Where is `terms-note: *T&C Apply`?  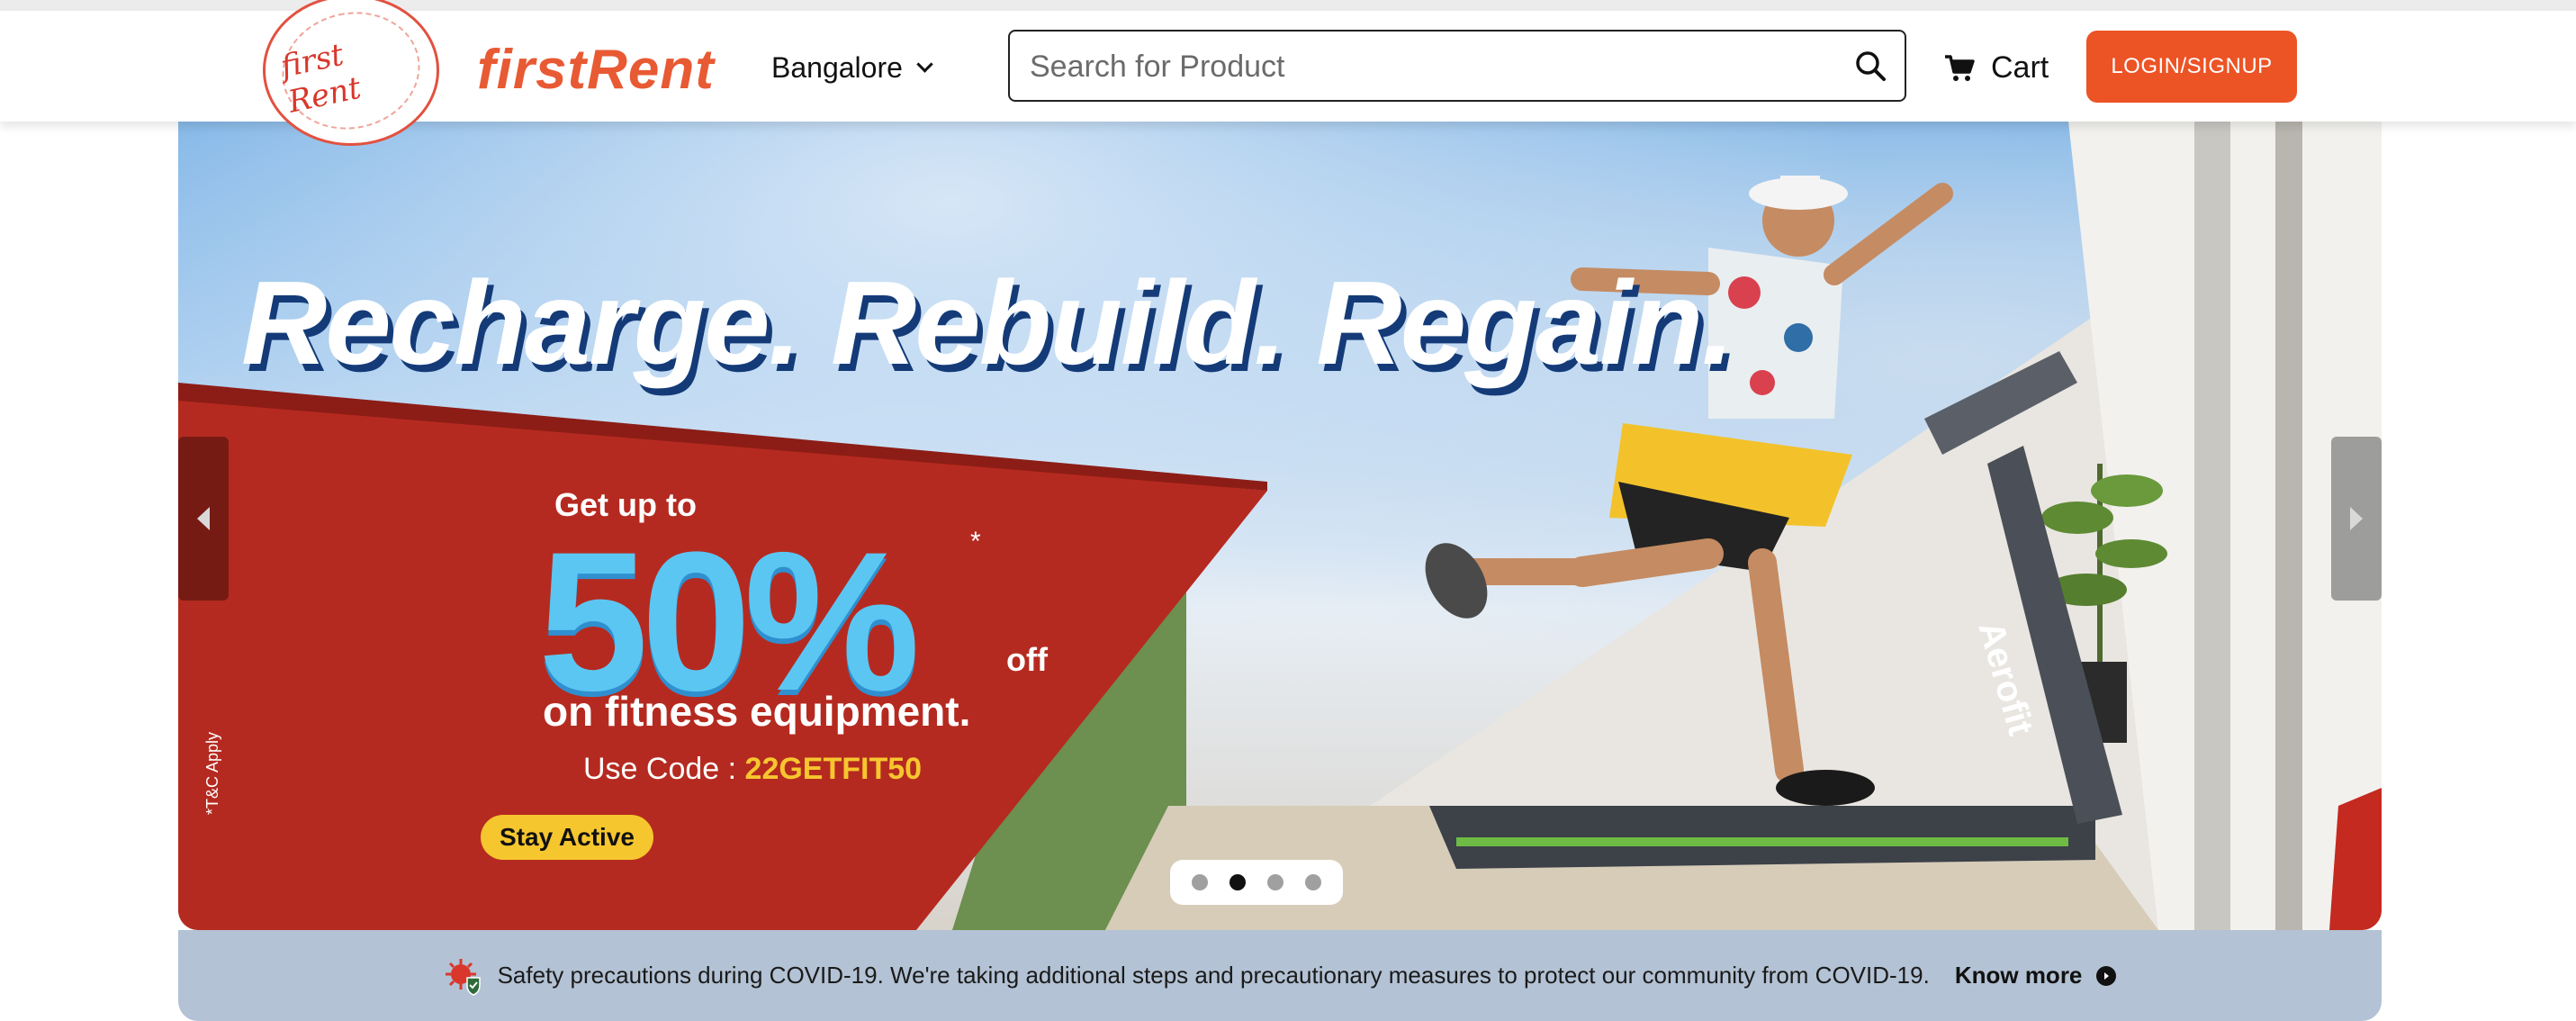
terms-note: *T&C Apply is located at coordinates (212, 773).